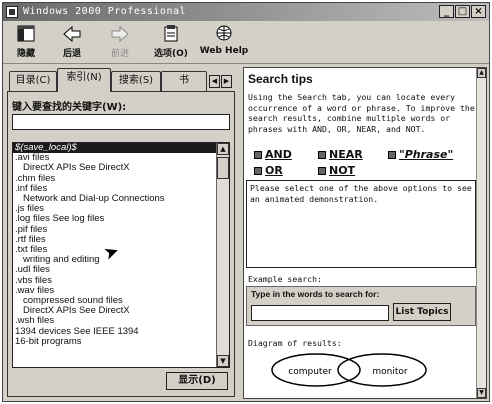 The height and width of the screenshot is (404, 492). What do you see at coordinates (105, 11) in the screenshot?
I see `window-title: Windows 2000 Professional` at bounding box center [105, 11].